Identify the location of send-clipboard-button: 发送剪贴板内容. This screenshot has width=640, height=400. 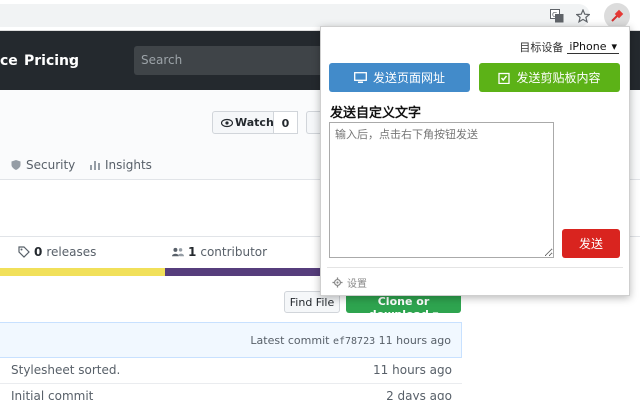
(549, 77).